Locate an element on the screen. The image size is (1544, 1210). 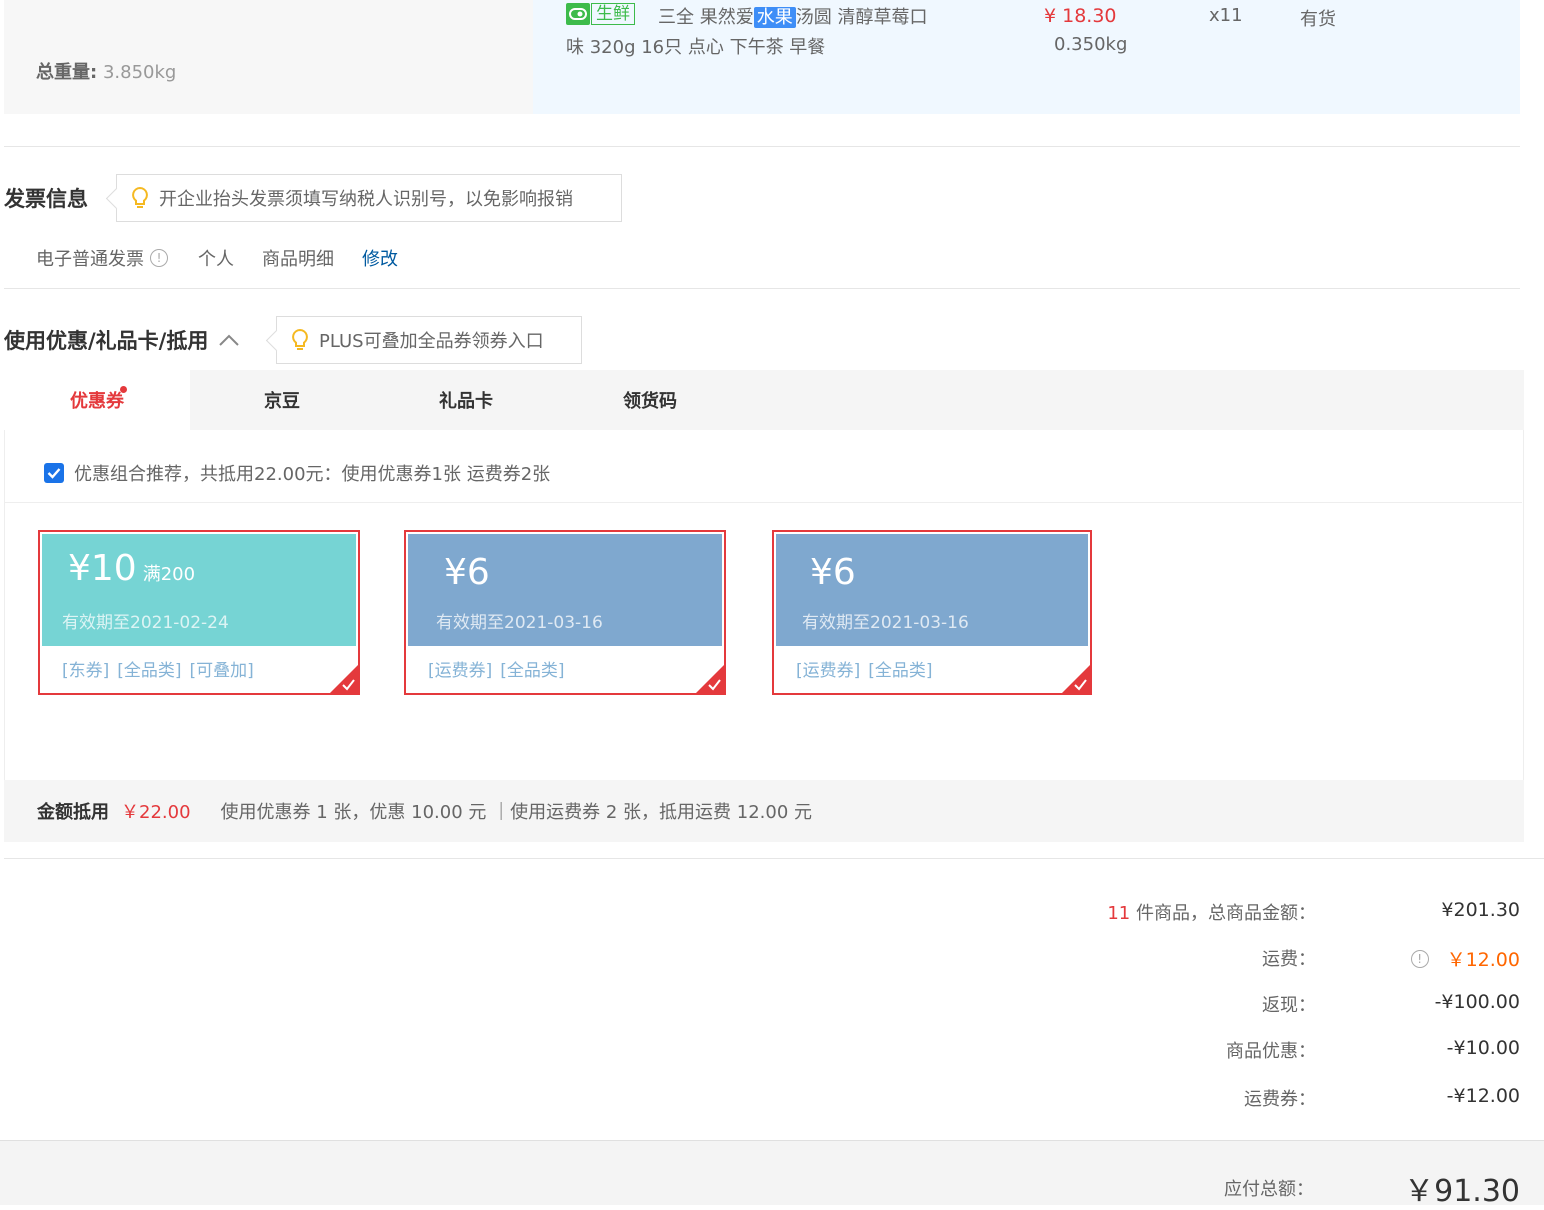
tab-redeem-code-label: 领货码 is located at coordinates (650, 400).